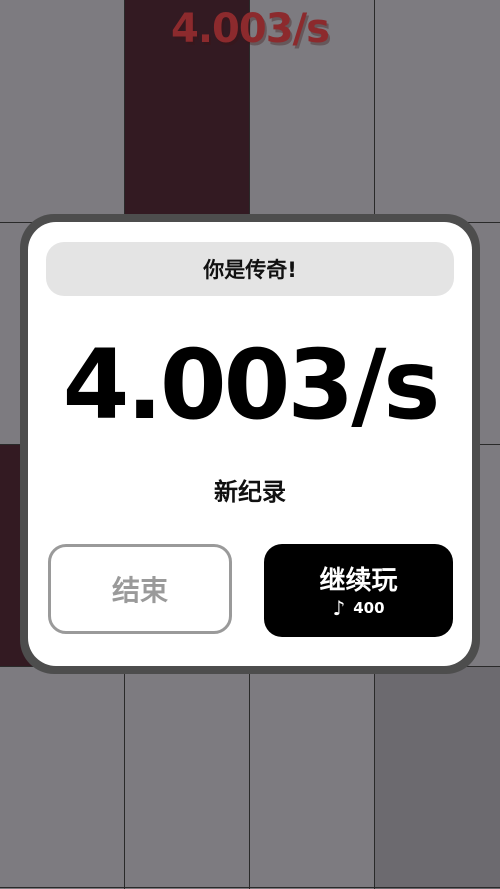 The height and width of the screenshot is (889, 500). Describe the element at coordinates (251, 385) in the screenshot. I see `result-score: 4.003/s` at that location.